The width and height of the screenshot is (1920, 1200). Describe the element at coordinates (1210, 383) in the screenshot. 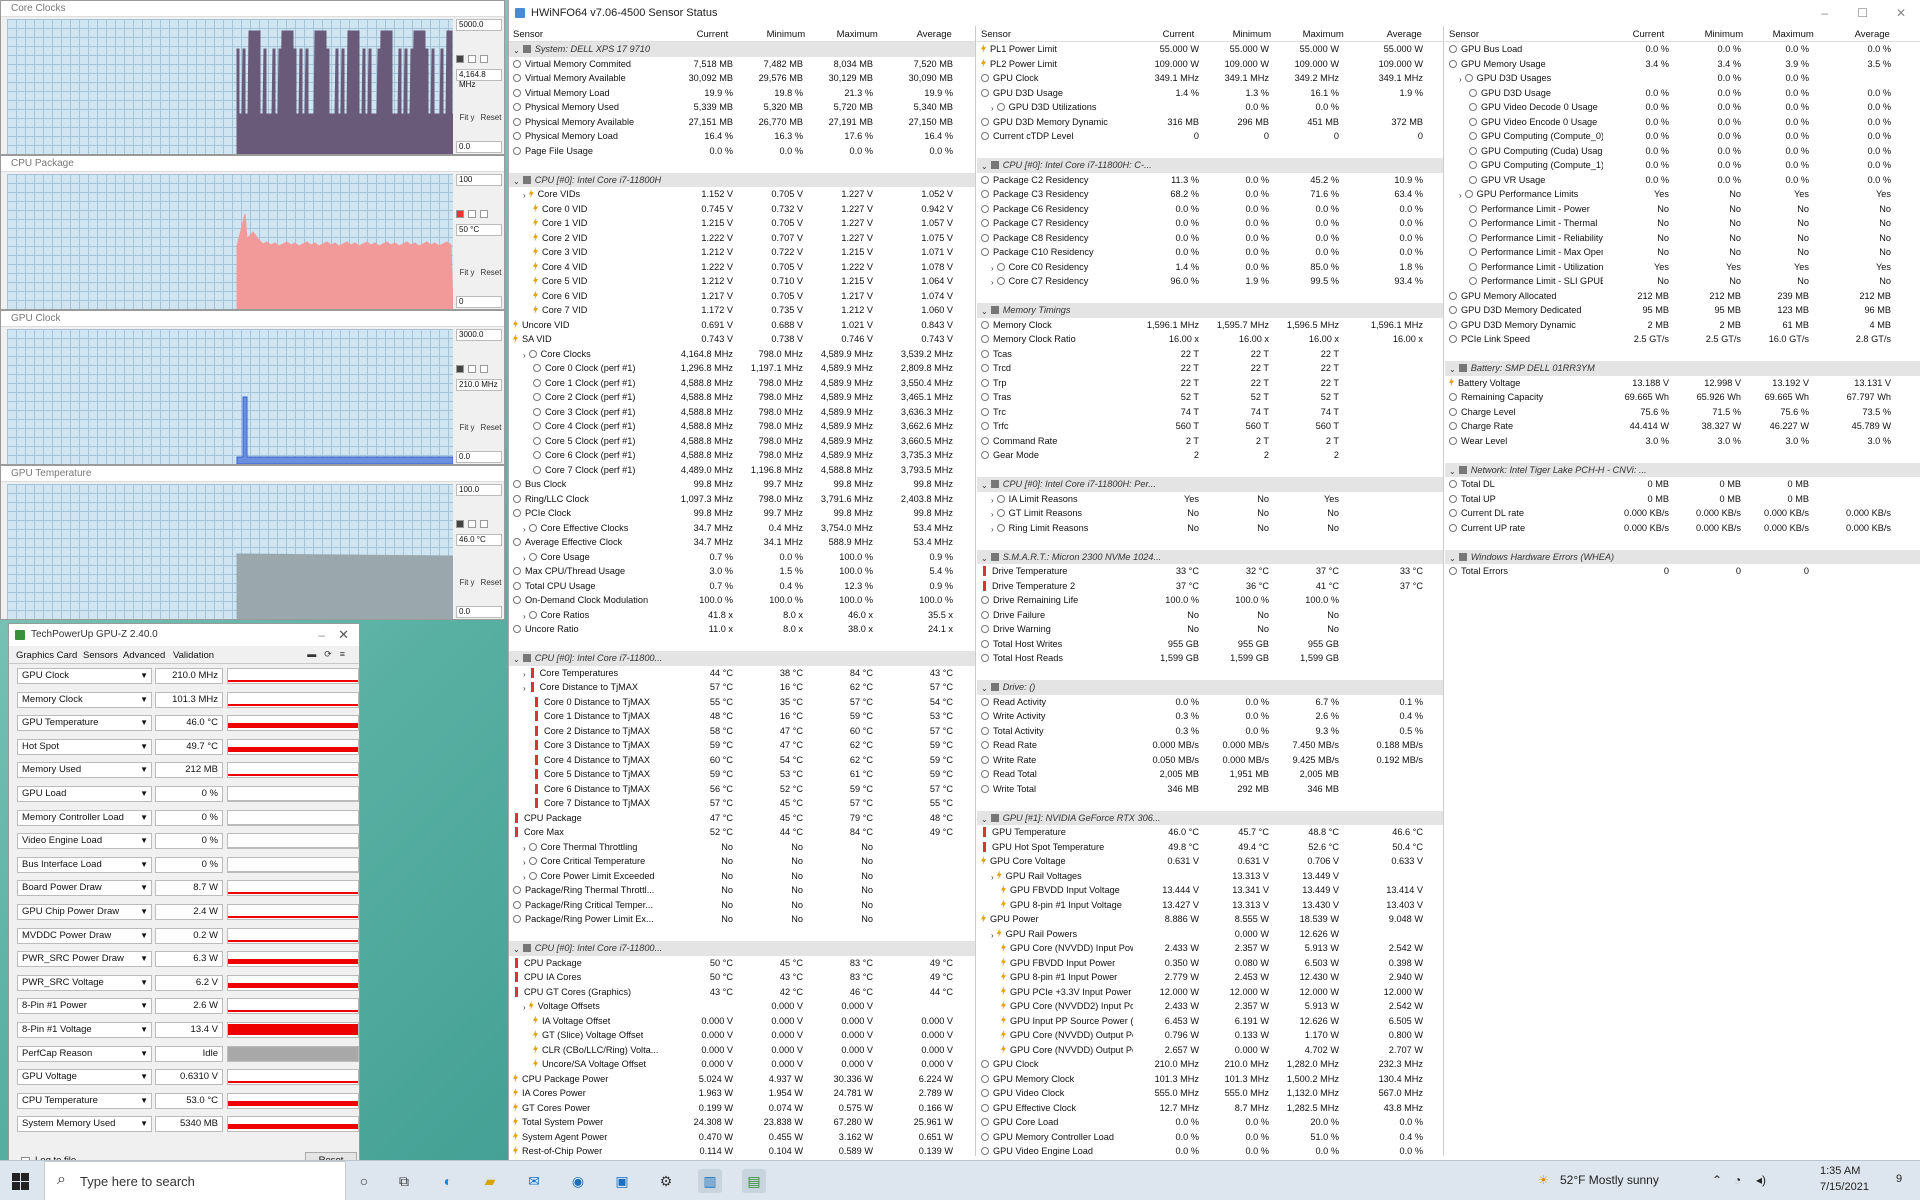

I see `sensor-row: Trp 22 T 22 T 22 T` at that location.